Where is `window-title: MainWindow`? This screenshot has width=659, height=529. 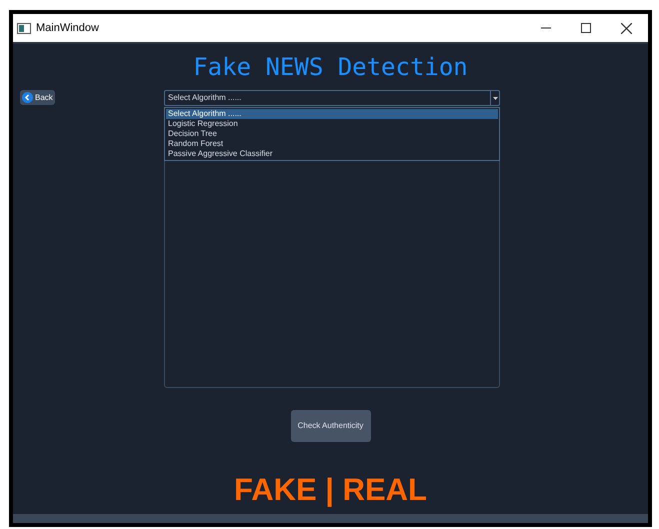
window-title: MainWindow is located at coordinates (67, 28).